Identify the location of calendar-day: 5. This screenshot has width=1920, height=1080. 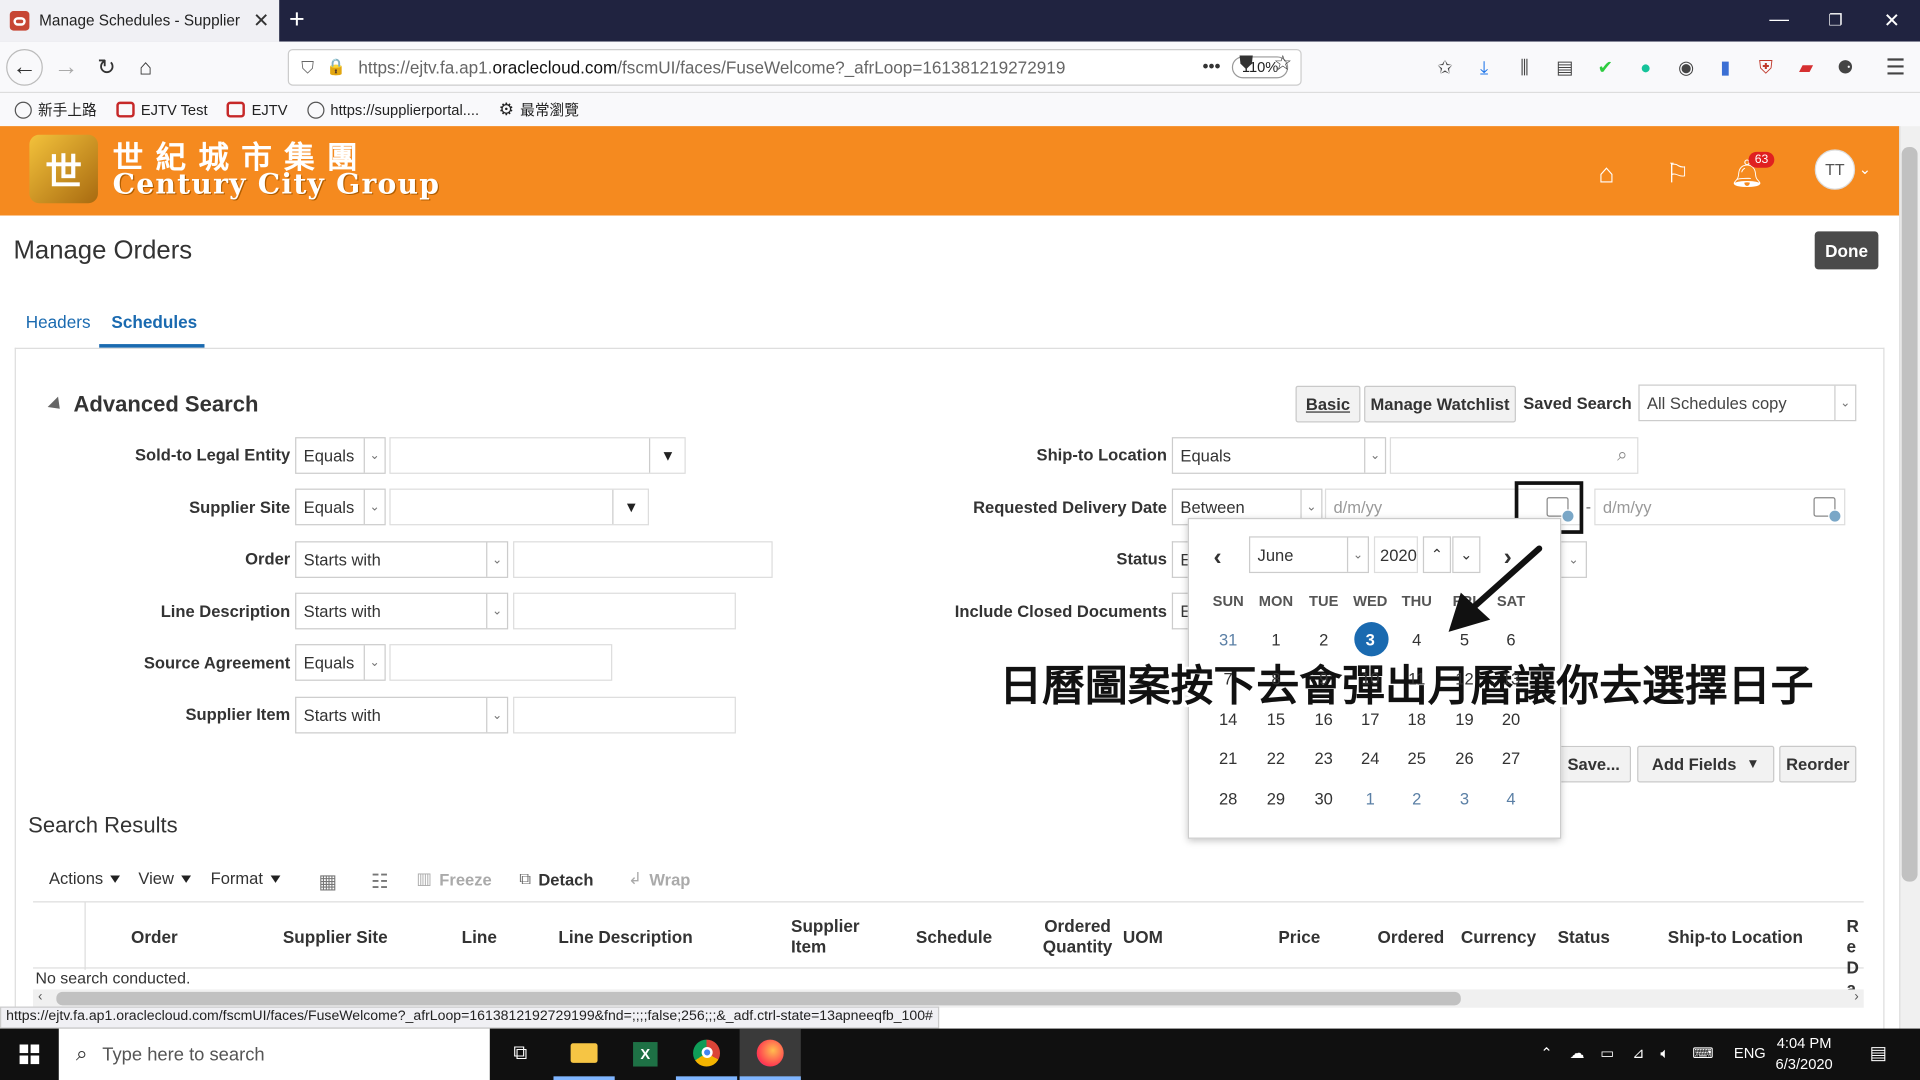
(1464, 638).